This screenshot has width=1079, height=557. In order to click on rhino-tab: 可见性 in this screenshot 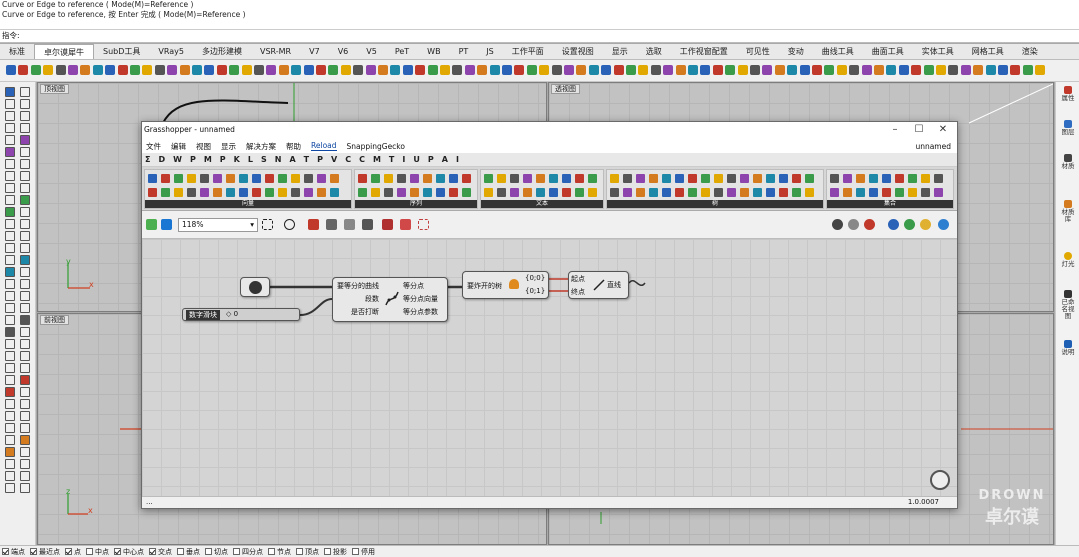, I will do `click(758, 51)`.